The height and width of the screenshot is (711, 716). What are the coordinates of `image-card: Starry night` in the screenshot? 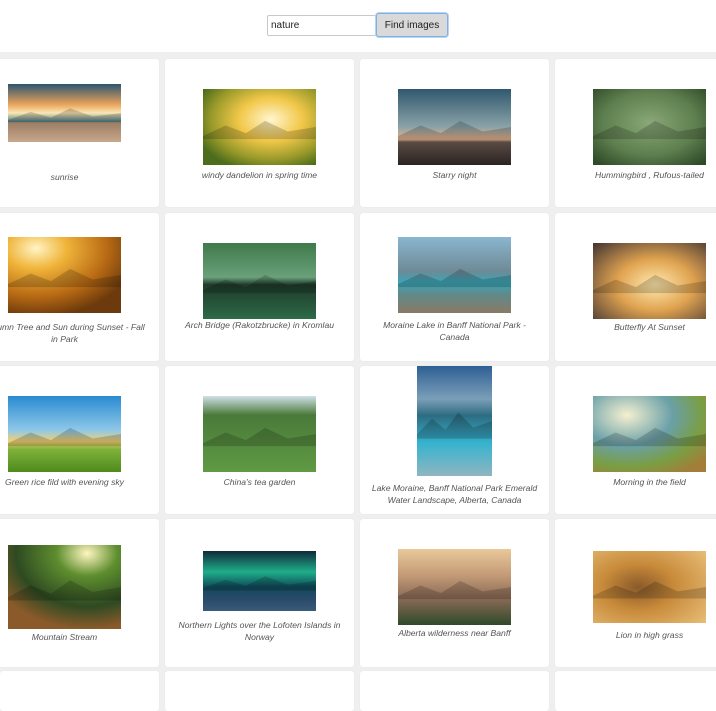 It's located at (454, 133).